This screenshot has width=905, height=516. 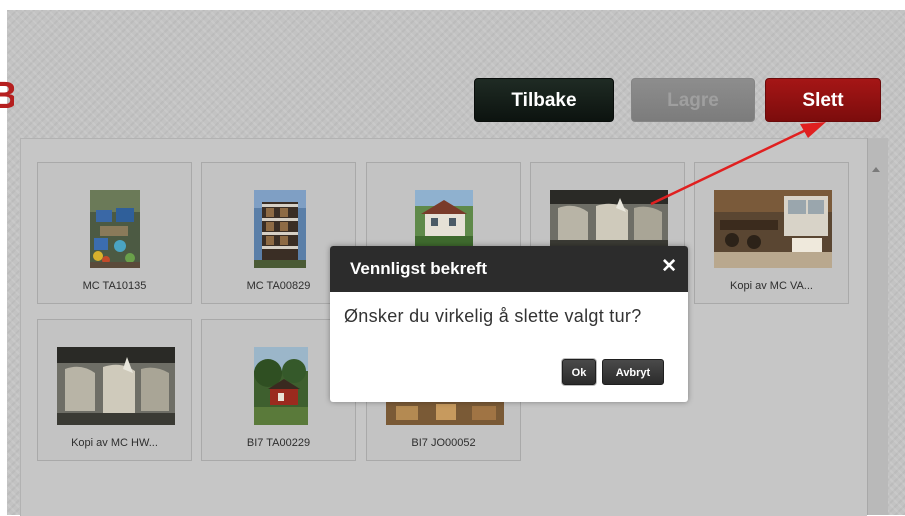 I want to click on ok-button: Ok, so click(x=579, y=372).